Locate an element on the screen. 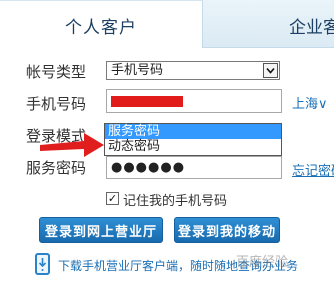 This screenshot has width=334, height=291. login-hall-button: 登录到网上营业厅 is located at coordinates (101, 230).